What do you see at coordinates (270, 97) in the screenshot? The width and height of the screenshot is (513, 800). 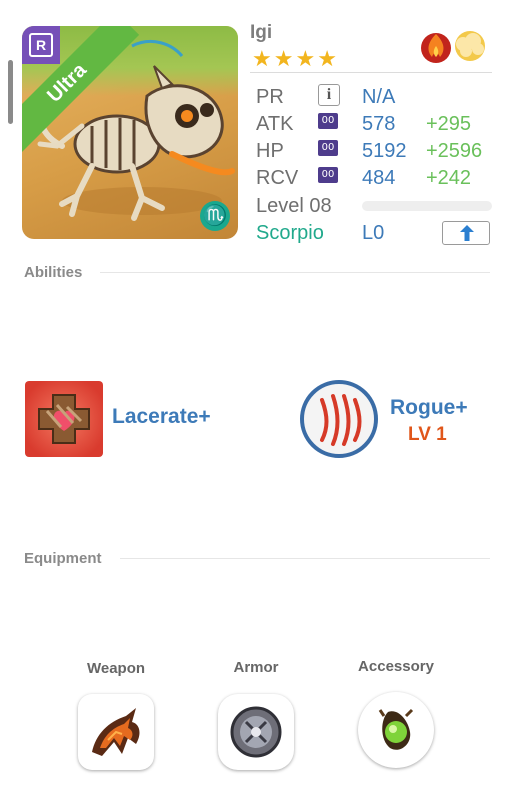 I see `stat-label: PR` at bounding box center [270, 97].